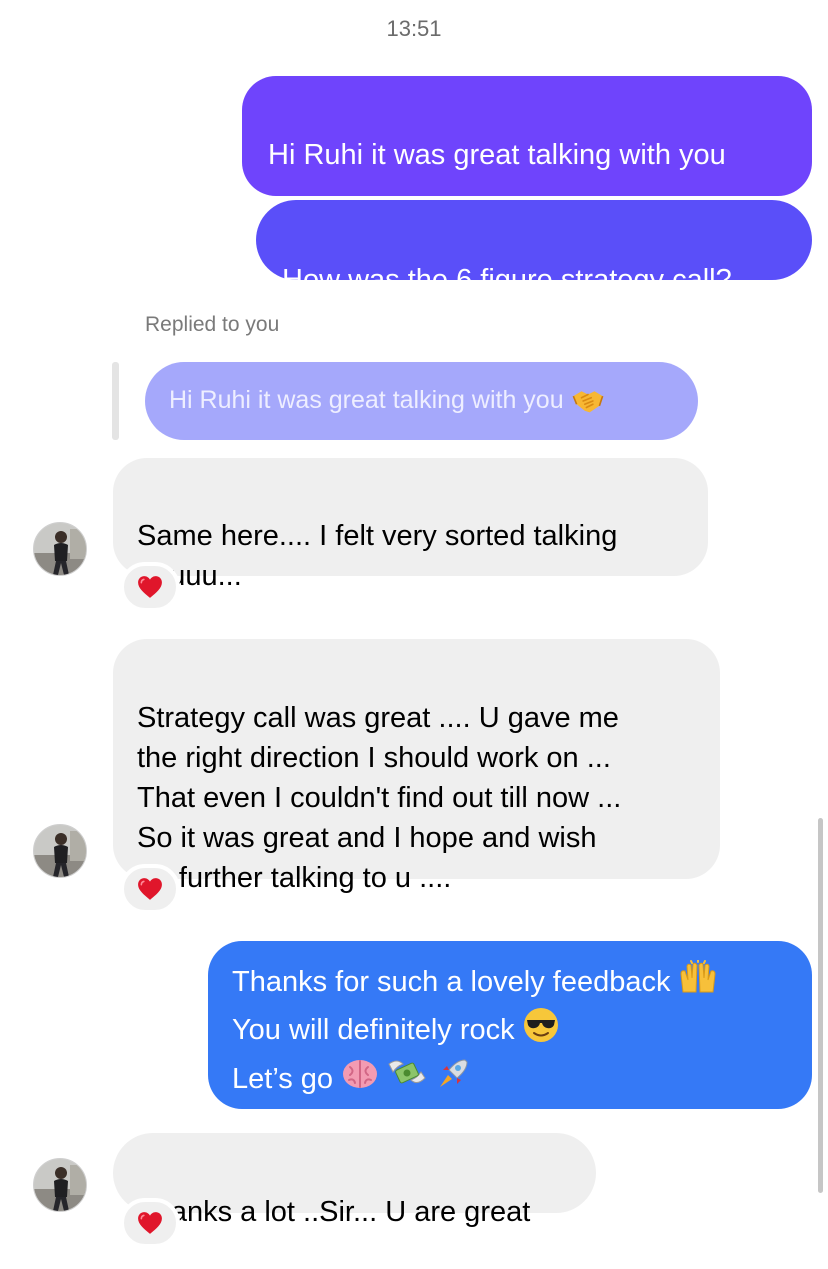 The width and height of the screenshot is (828, 1269). Describe the element at coordinates (820, 1005) in the screenshot. I see `scrollbar` at that location.